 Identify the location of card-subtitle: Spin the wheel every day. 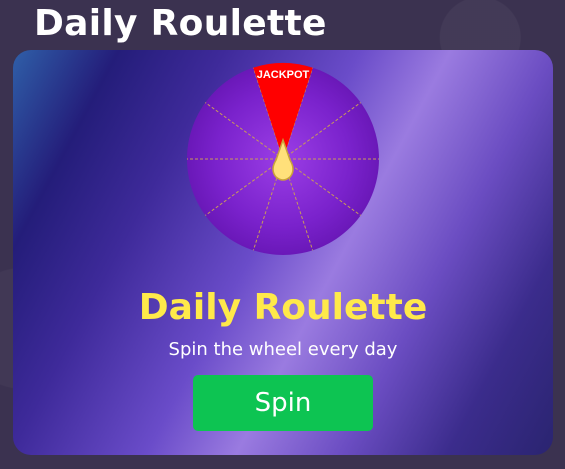
(283, 349).